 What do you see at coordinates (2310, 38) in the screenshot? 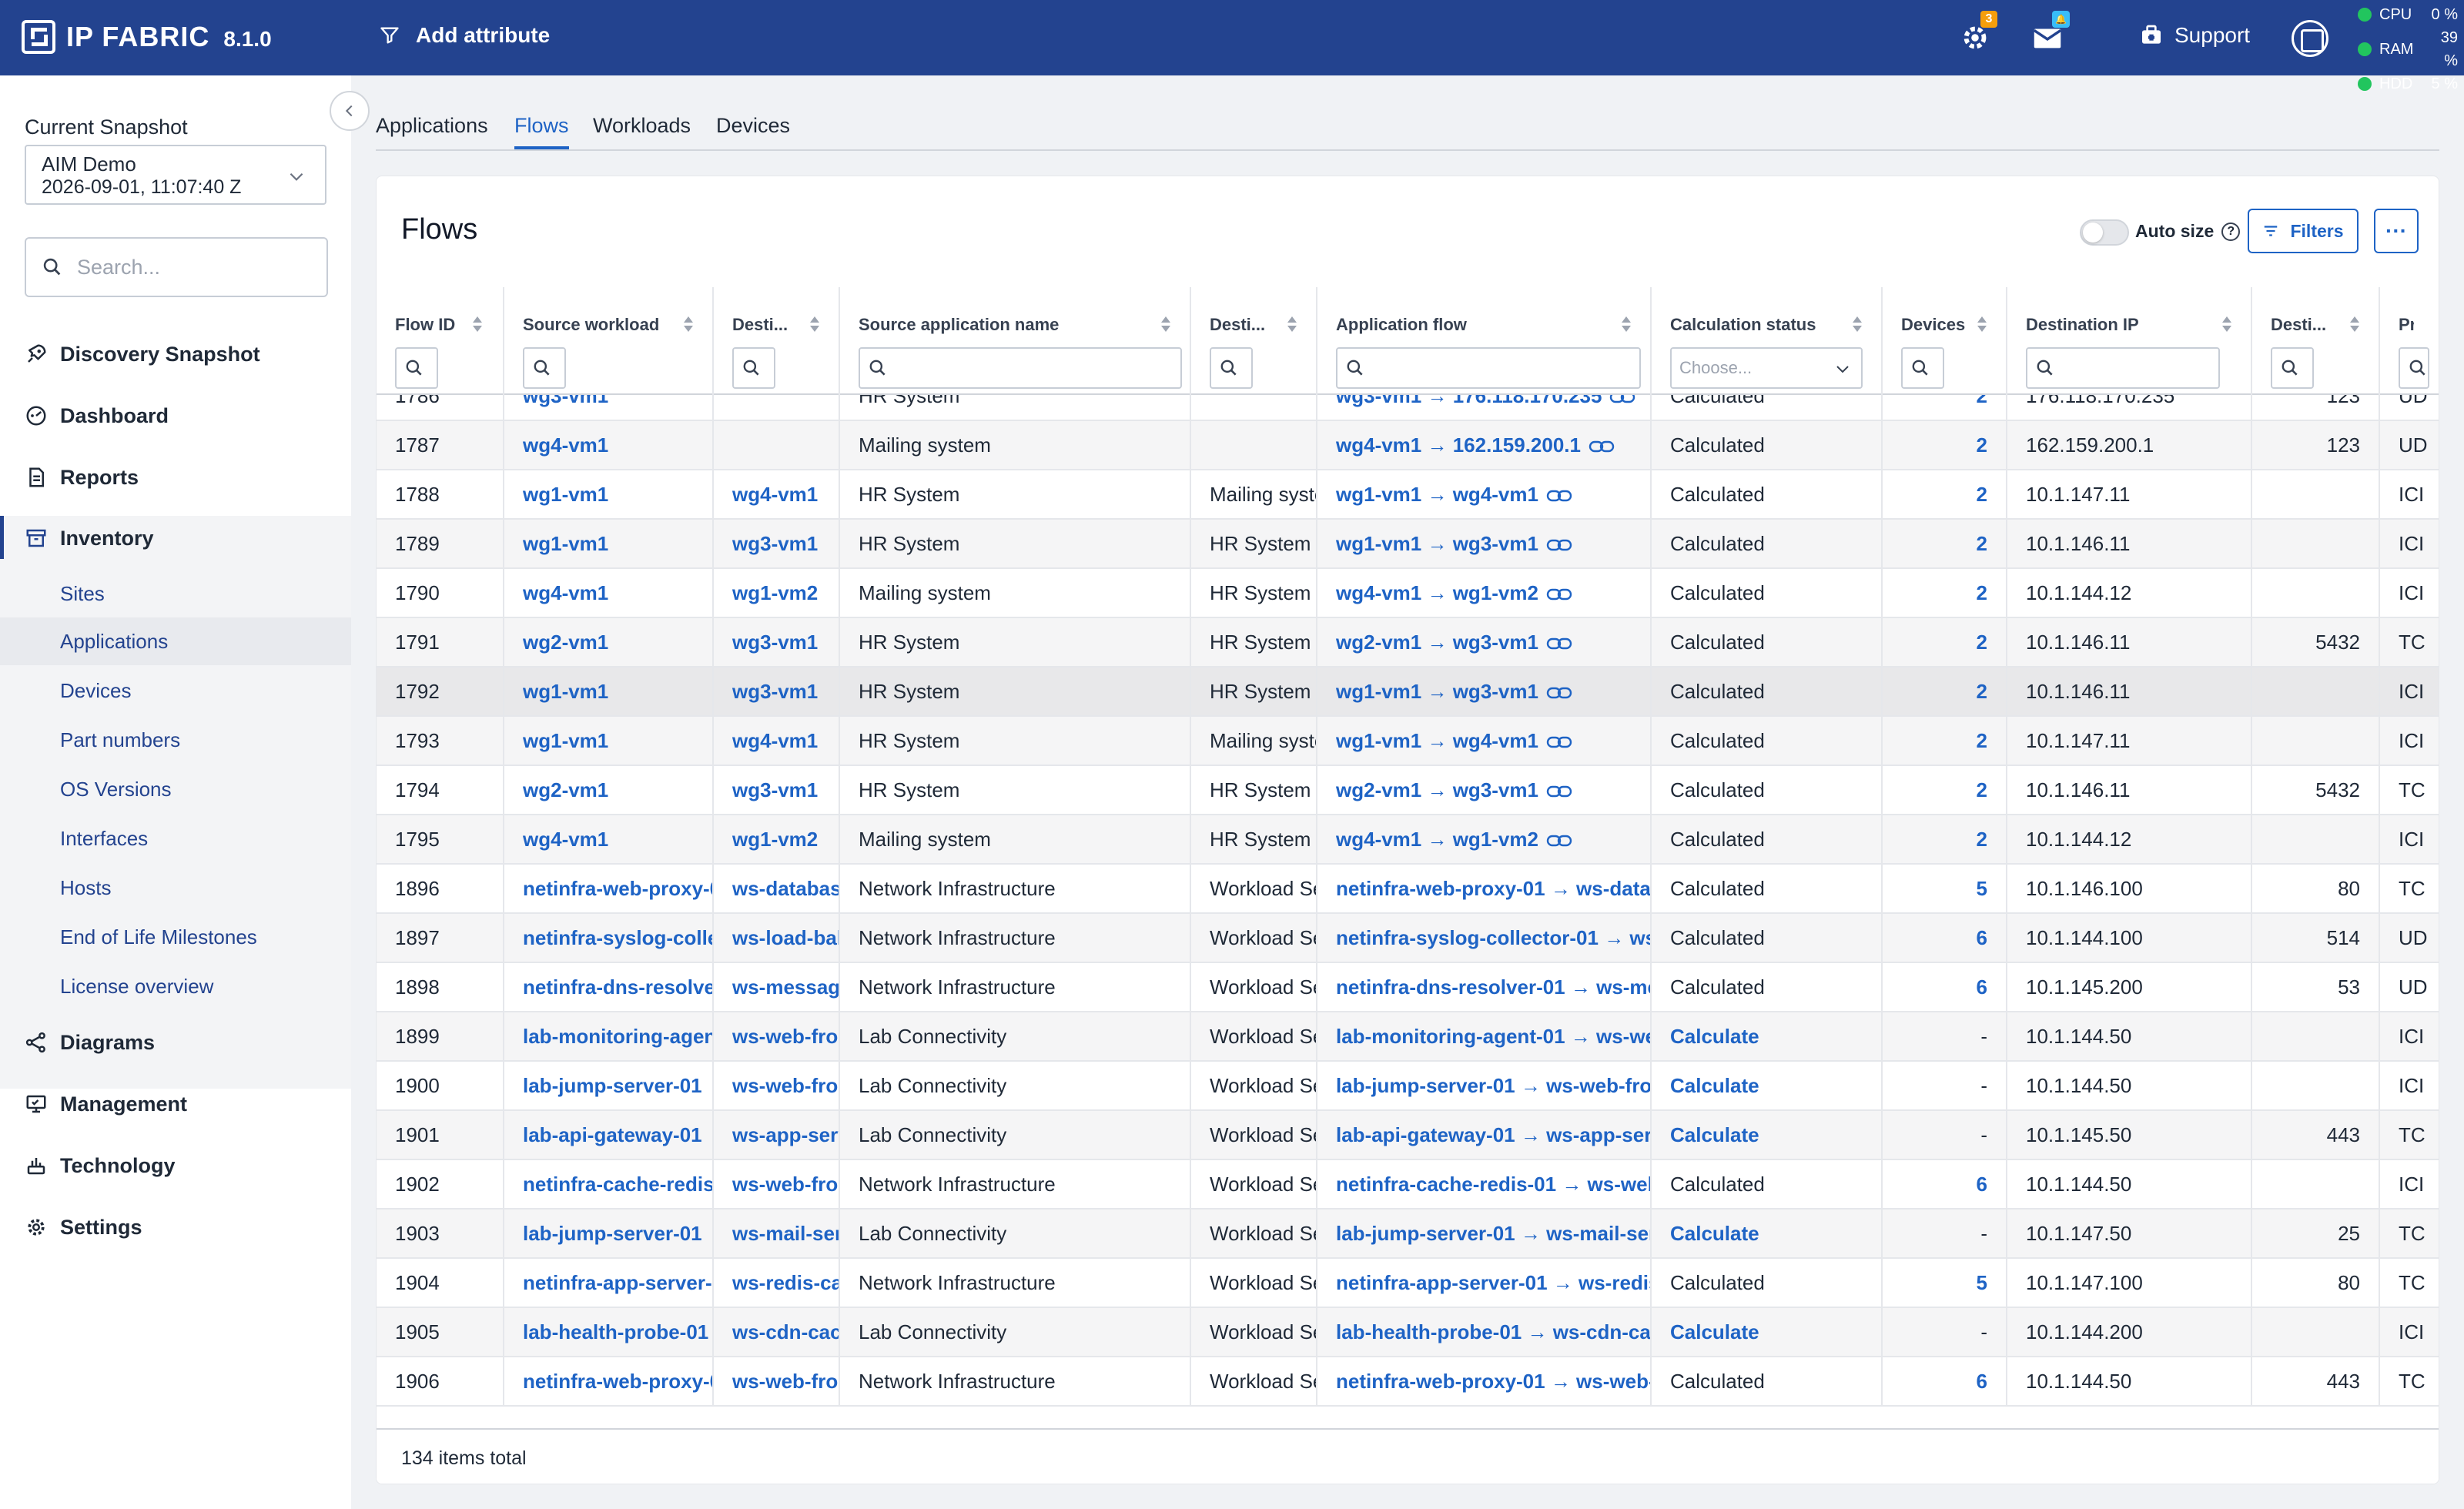
I see `user-avatar` at bounding box center [2310, 38].